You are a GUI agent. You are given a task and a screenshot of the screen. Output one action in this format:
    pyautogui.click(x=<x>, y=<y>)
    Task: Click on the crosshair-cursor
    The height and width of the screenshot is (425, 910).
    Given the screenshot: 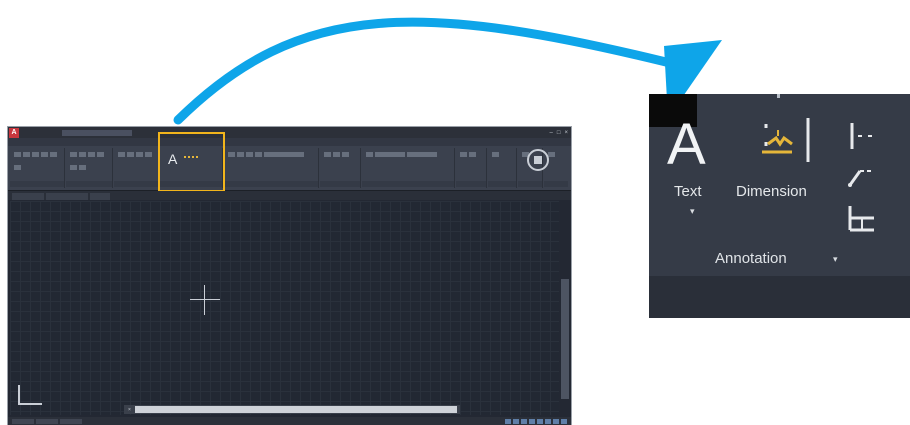 What is the action you would take?
    pyautogui.click(x=205, y=300)
    